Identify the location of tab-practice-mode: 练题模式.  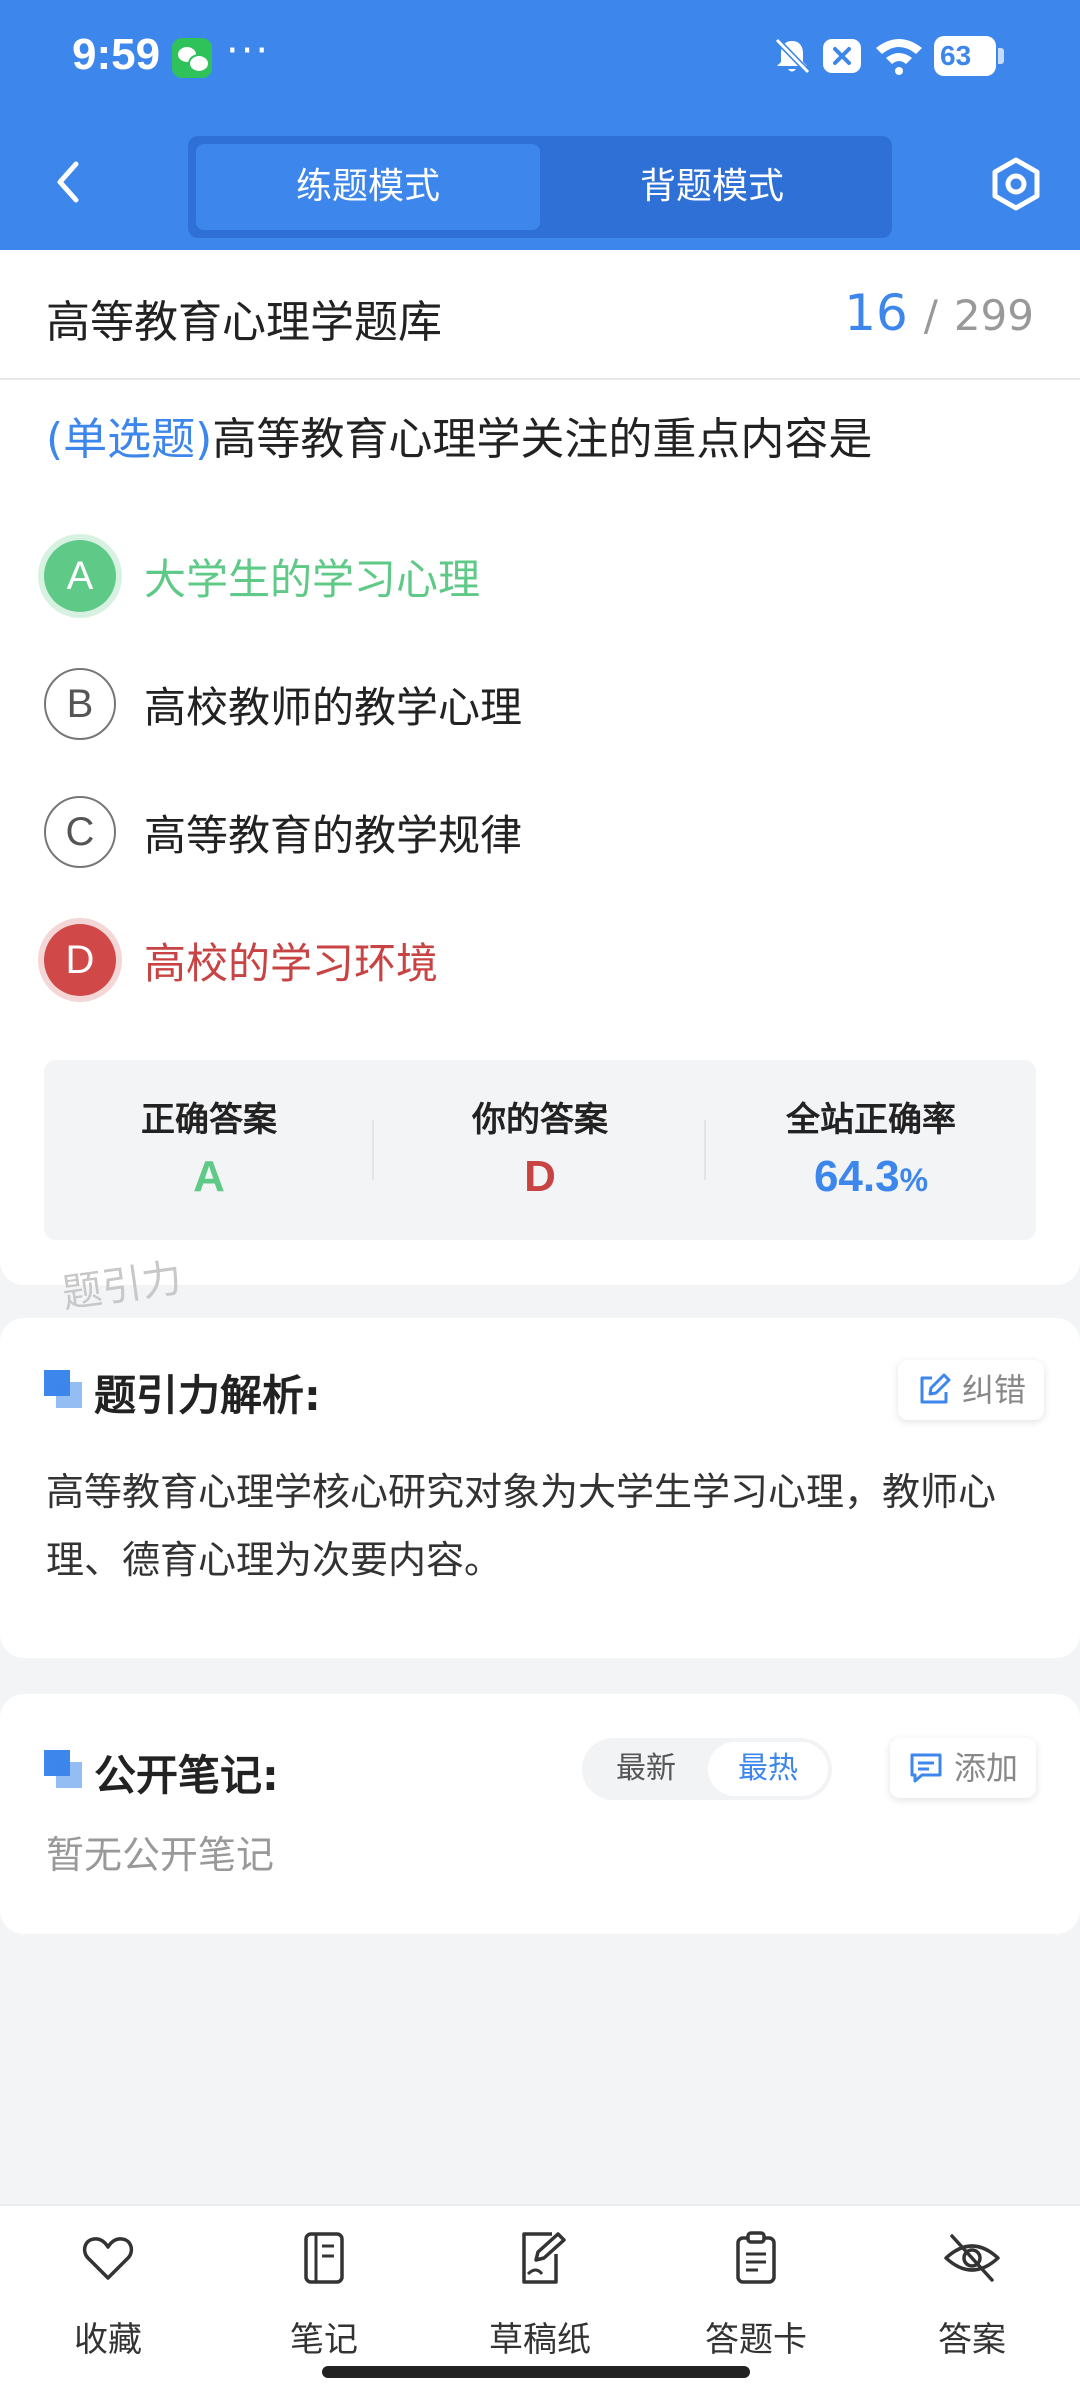
(368, 187).